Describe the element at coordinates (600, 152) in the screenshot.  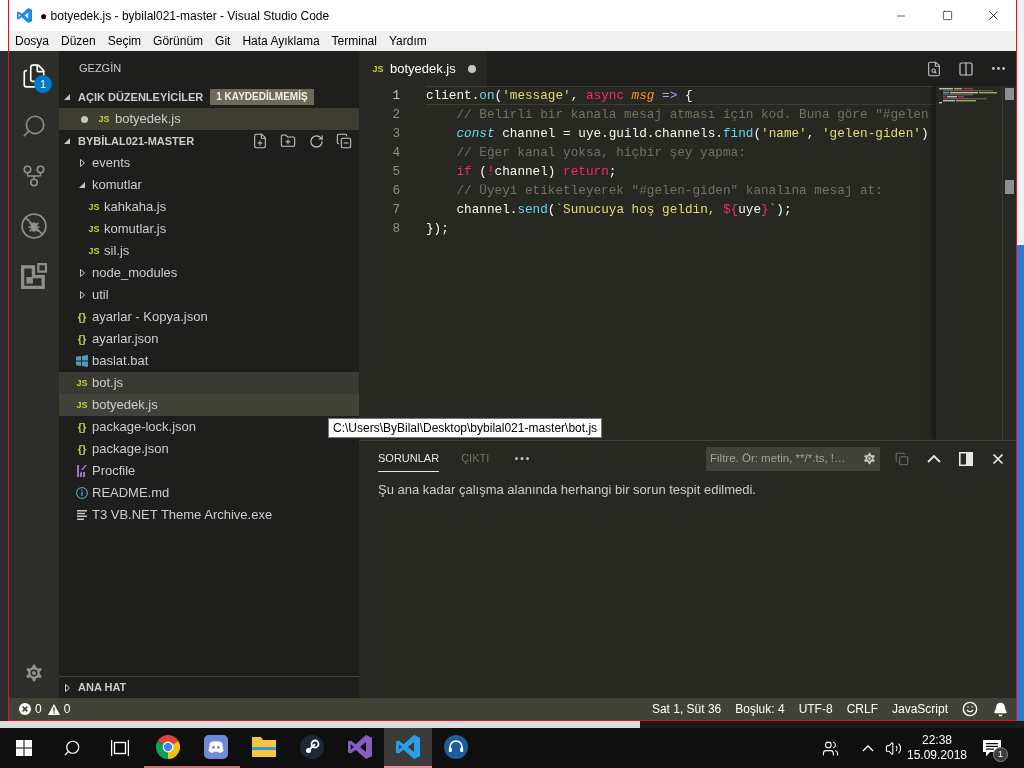
I see `code-line: // Eğer kanal yoksa, hiçbir şey yapma:` at that location.